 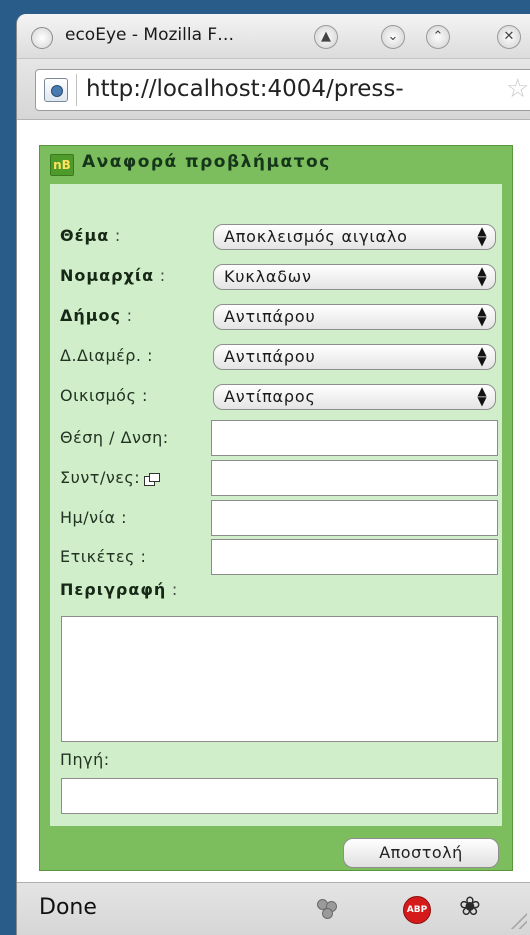 I want to click on url-bar: http://localhost:4004/press- ☆, so click(x=282, y=90).